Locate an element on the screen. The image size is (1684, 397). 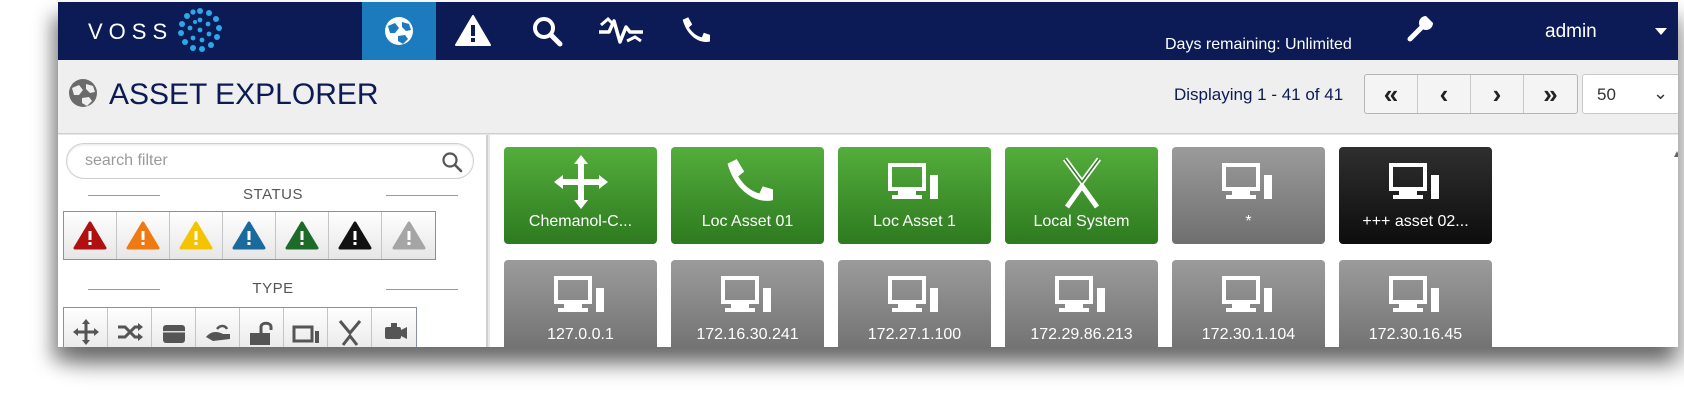
nav-phone-button is located at coordinates (695, 31).